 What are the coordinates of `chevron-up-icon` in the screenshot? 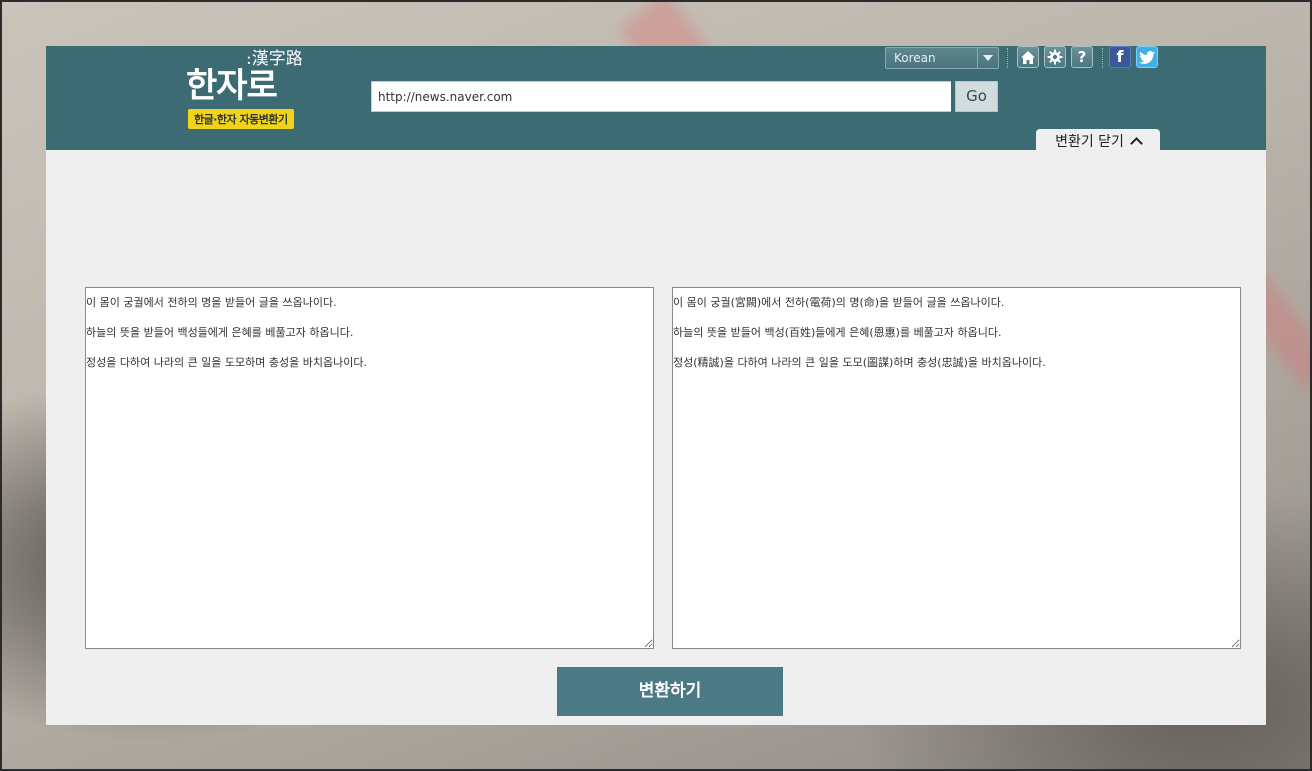 It's located at (1136, 143).